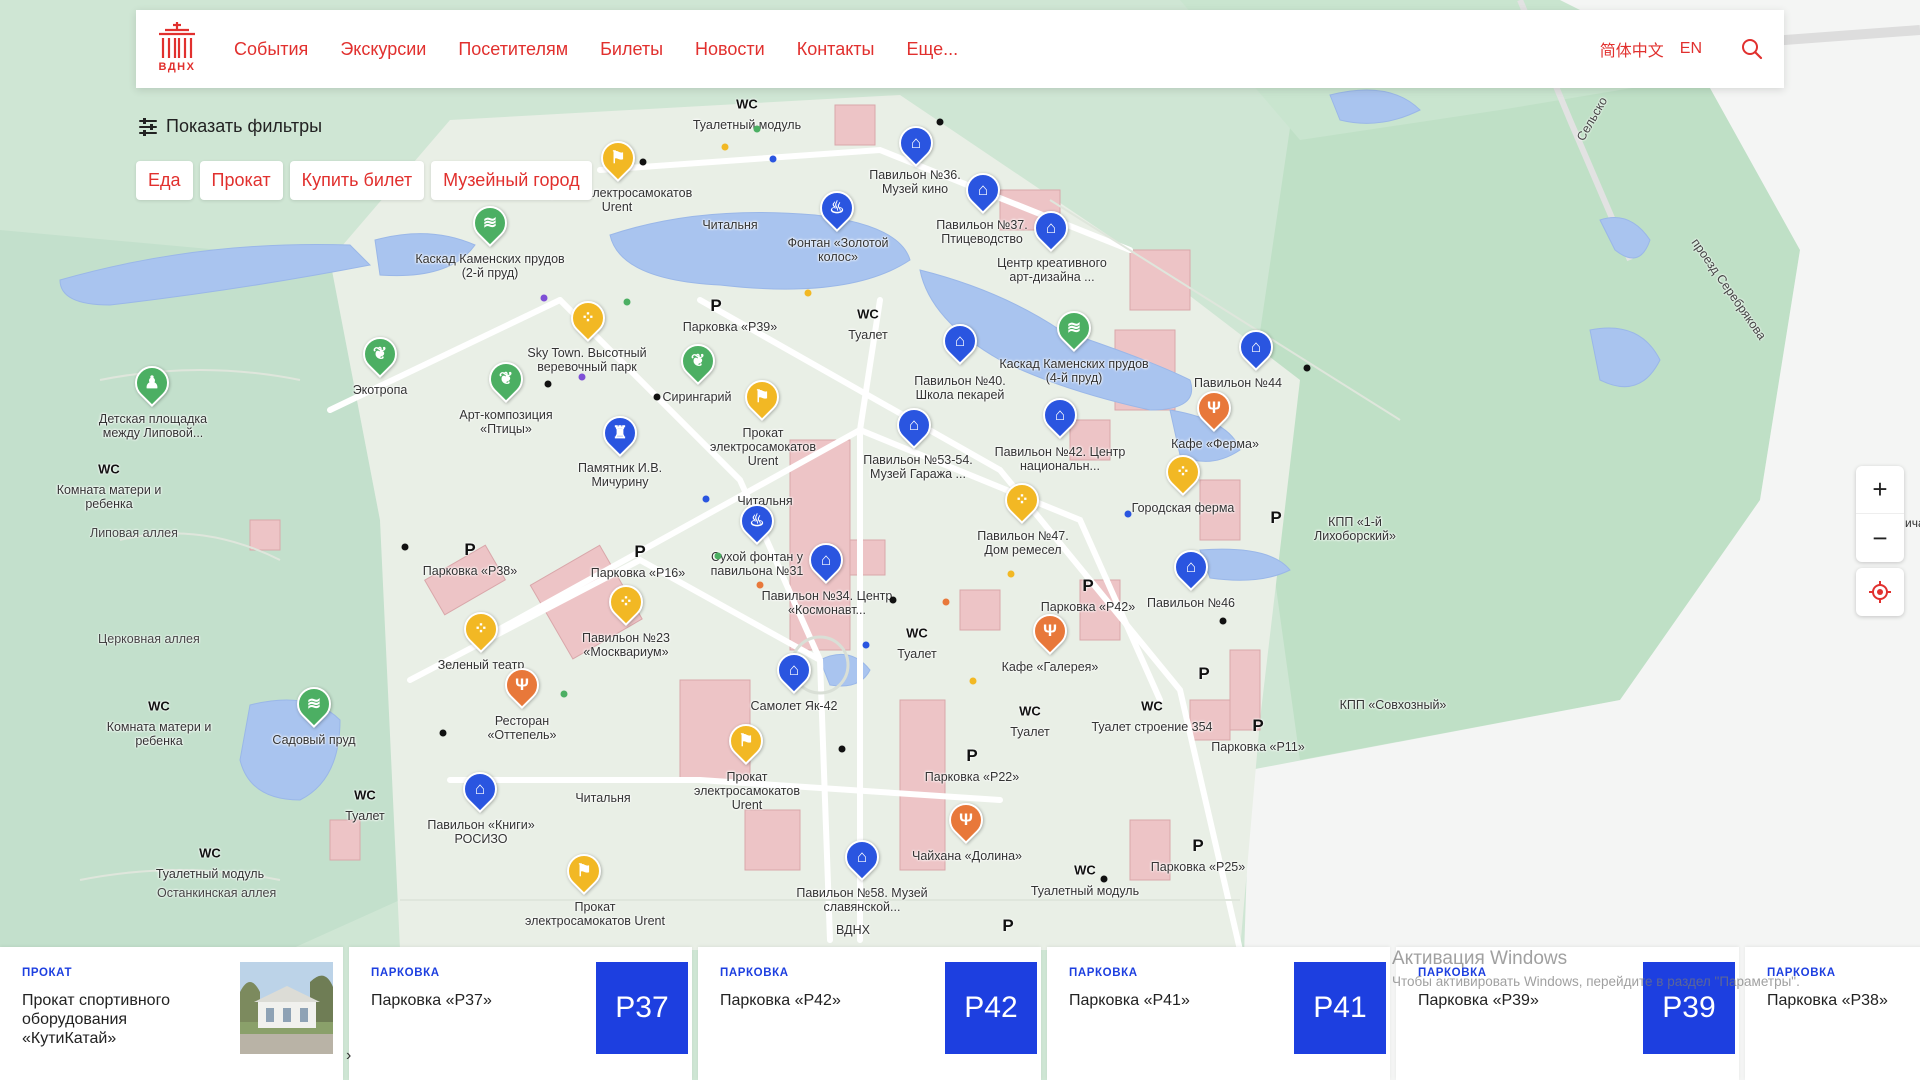  Describe the element at coordinates (314, 704) in the screenshot. I see `nature-pin: ≋` at that location.